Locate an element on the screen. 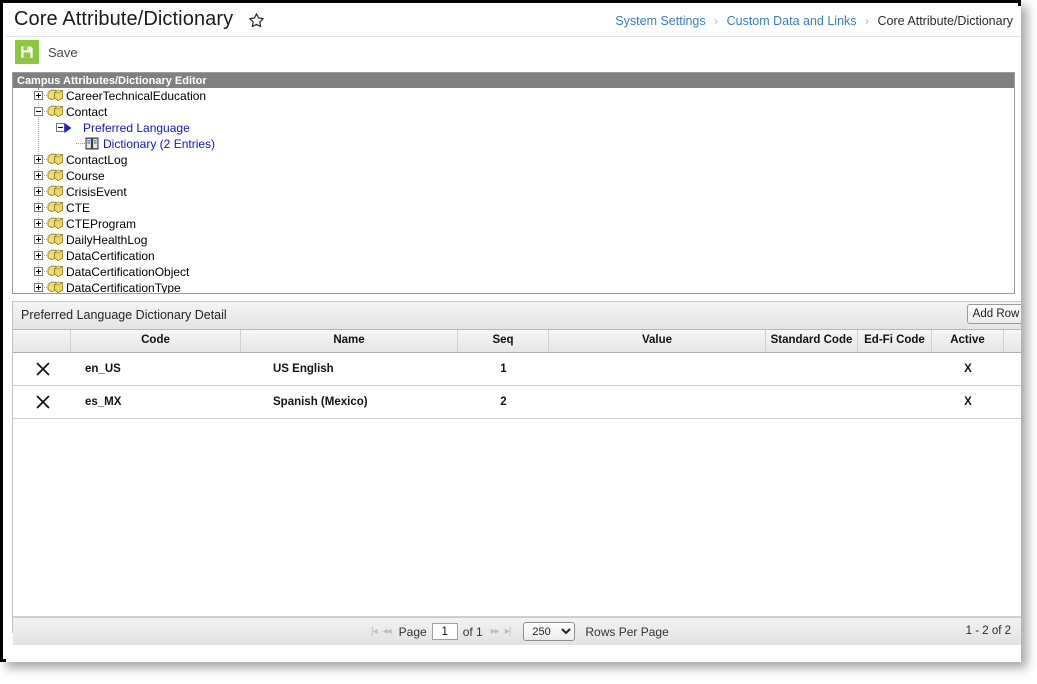  grid-column-header: Value is located at coordinates (657, 341).